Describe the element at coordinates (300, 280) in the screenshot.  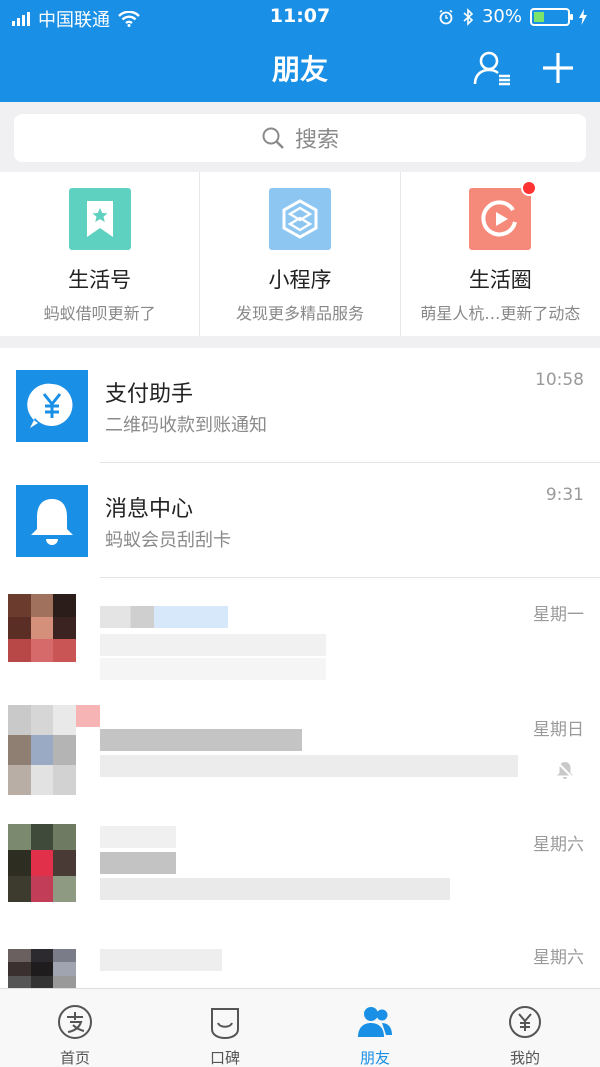
I see `app-name: 小程序` at that location.